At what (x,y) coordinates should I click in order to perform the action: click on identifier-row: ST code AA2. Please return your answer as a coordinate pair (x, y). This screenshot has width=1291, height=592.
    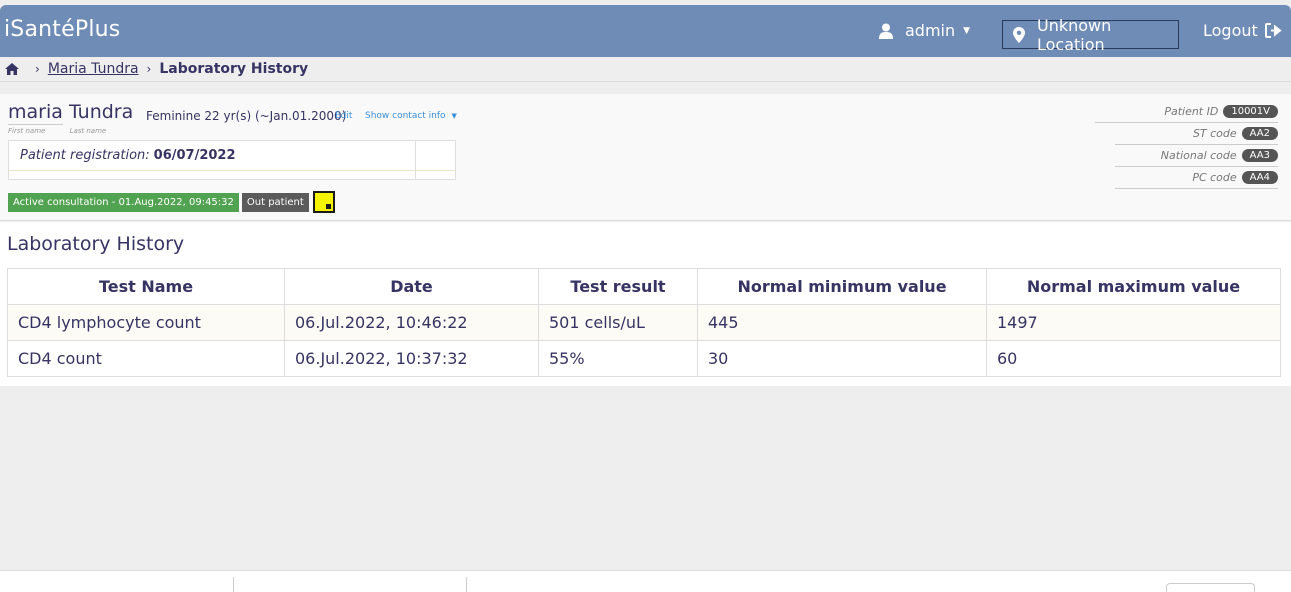
    Looking at the image, I should click on (1196, 134).